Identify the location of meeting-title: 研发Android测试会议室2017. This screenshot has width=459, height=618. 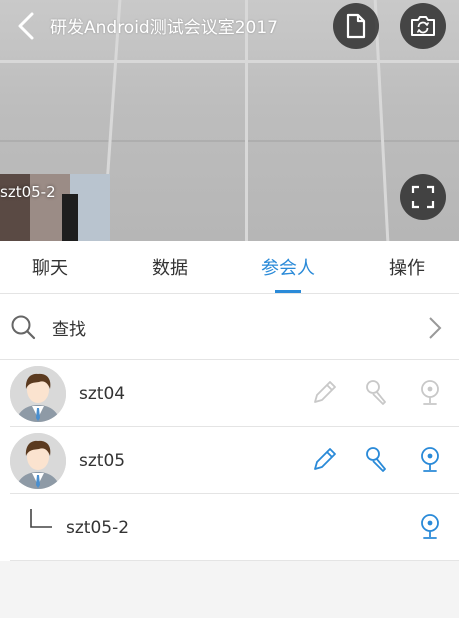
(164, 28).